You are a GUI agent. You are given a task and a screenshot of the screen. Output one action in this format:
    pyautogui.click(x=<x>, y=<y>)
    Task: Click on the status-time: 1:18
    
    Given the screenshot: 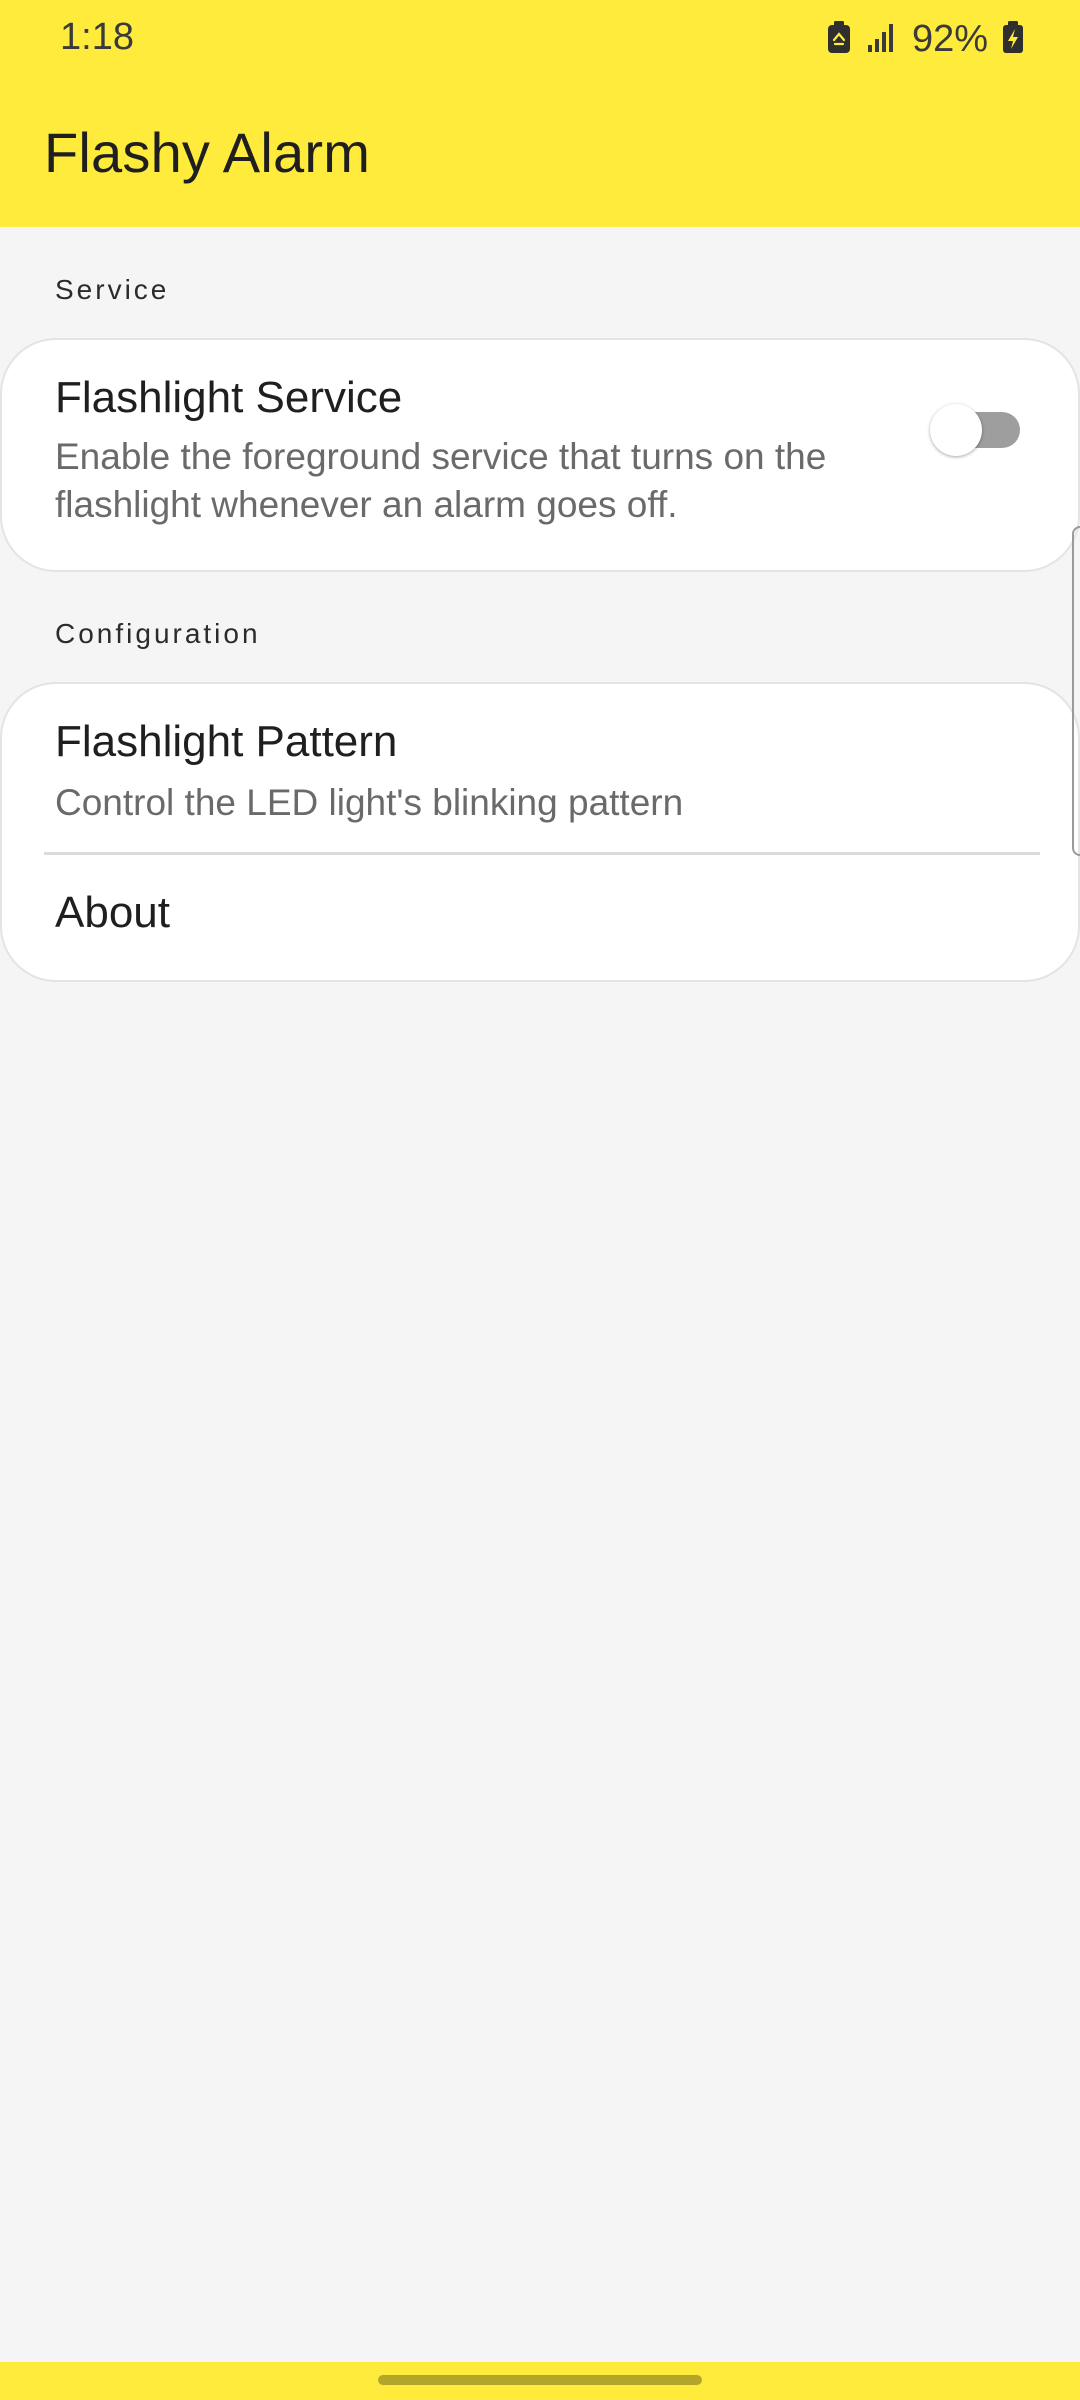 What is the action you would take?
    pyautogui.click(x=97, y=37)
    